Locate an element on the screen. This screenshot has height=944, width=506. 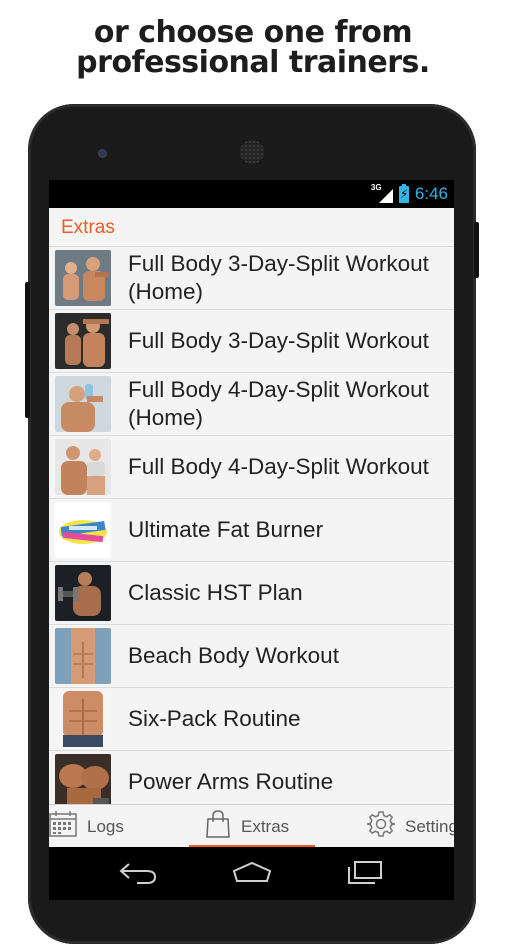
home-icon is located at coordinates (252, 874).